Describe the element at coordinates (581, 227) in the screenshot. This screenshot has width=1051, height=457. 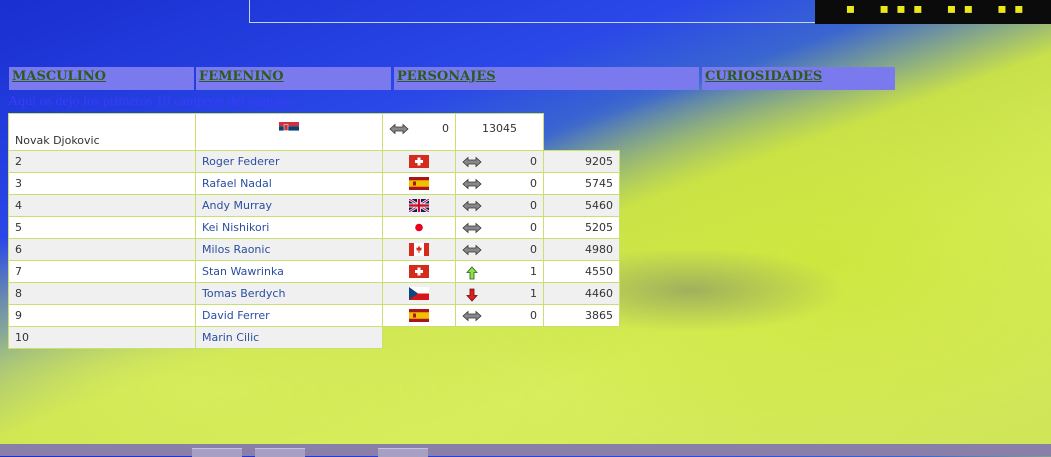
I see `player-points: 5205` at that location.